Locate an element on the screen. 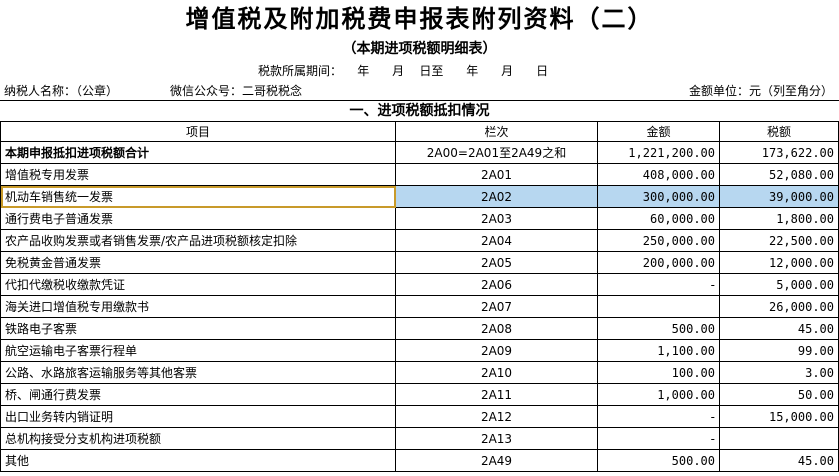 This screenshot has height=476, width=839. code-cell: 2A04 is located at coordinates (496, 240).